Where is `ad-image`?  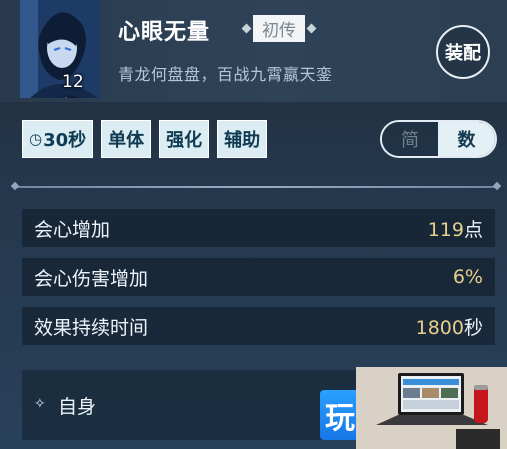 ad-image is located at coordinates (431, 408).